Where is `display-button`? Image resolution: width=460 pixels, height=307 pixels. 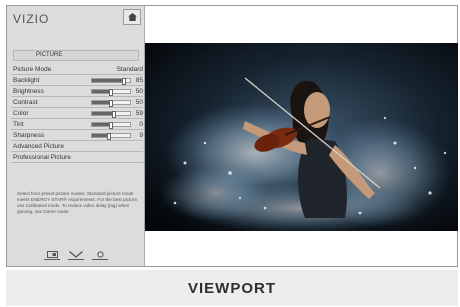 display-button is located at coordinates (52, 254).